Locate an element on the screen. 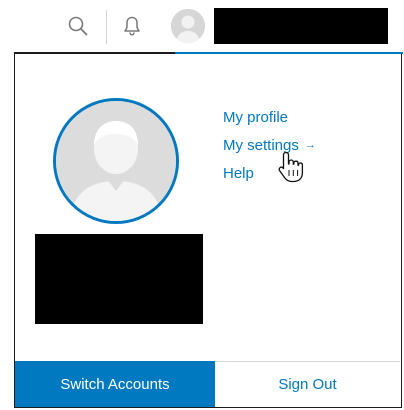  topbar-divider is located at coordinates (106, 27).